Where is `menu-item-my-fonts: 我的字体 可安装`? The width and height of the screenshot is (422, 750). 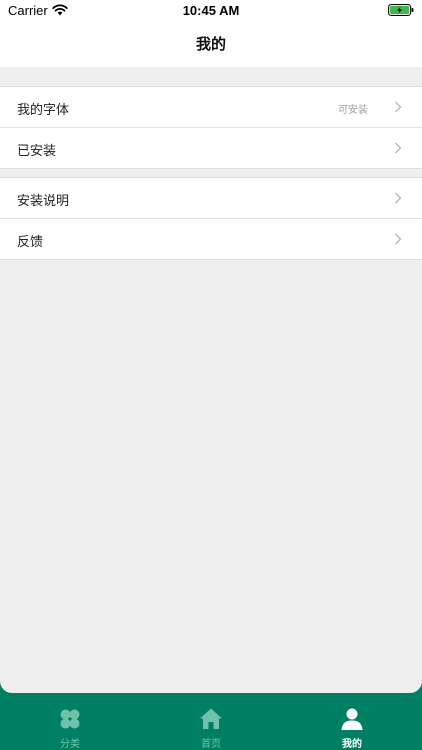
menu-item-my-fonts: 我的字体 可安装 is located at coordinates (211, 107).